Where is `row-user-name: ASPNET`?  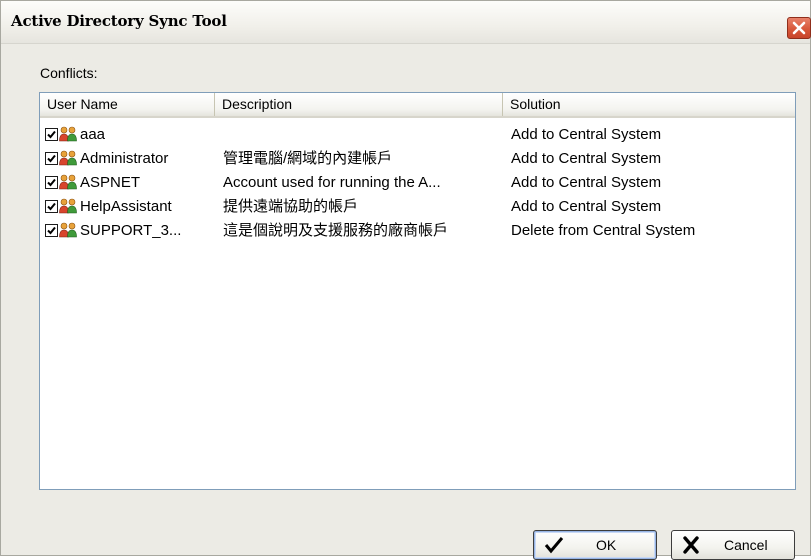 row-user-name: ASPNET is located at coordinates (110, 182).